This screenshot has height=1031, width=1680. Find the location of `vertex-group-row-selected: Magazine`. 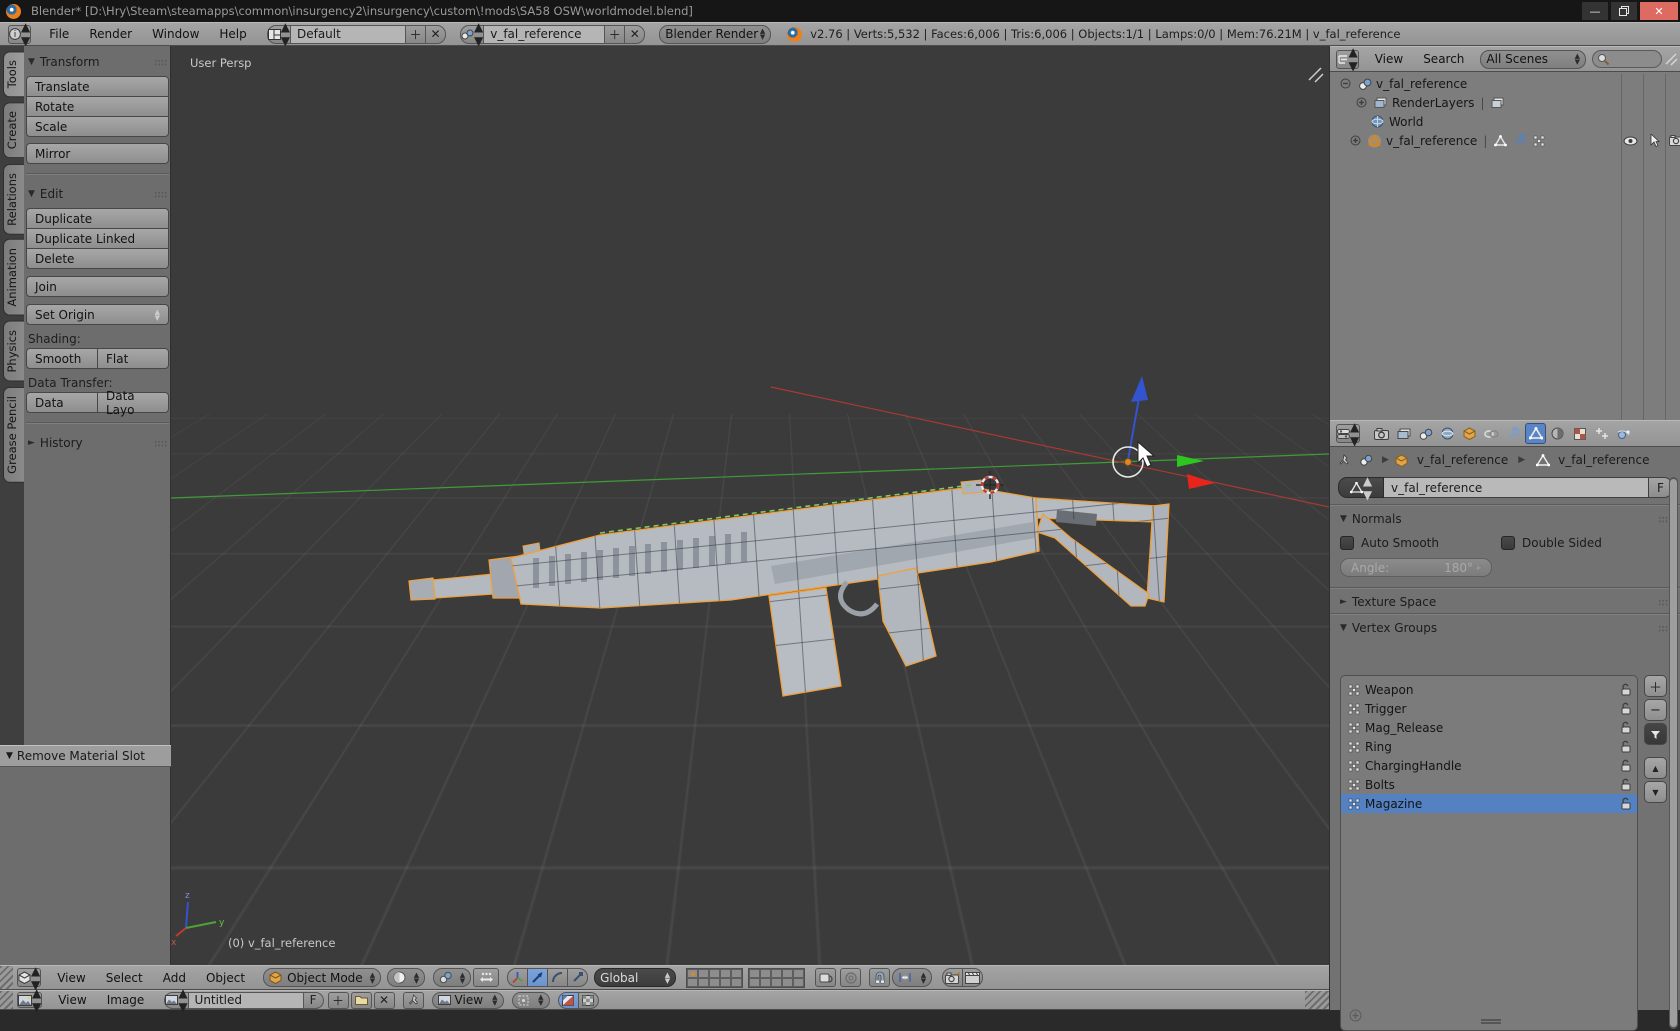

vertex-group-row-selected: Magazine is located at coordinates (1489, 803).